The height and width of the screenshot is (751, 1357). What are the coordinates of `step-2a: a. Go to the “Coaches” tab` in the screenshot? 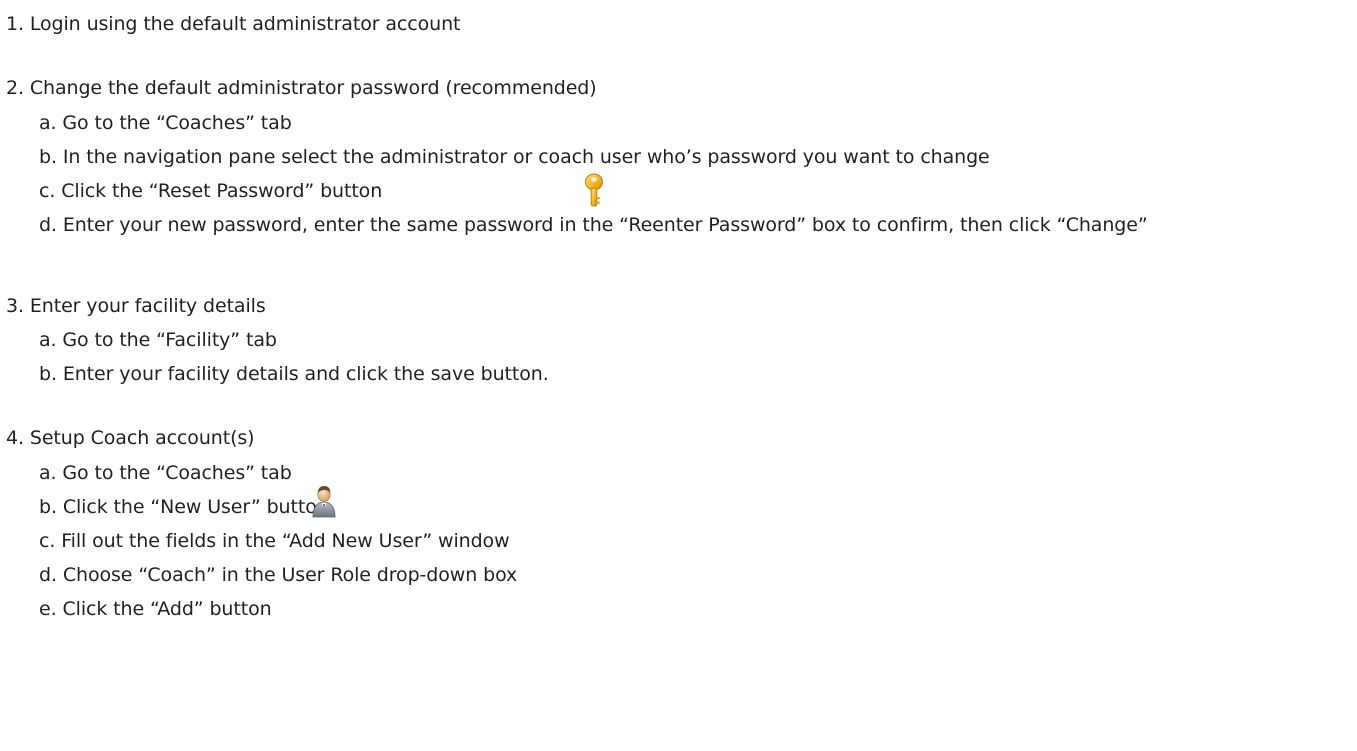 It's located at (165, 123).